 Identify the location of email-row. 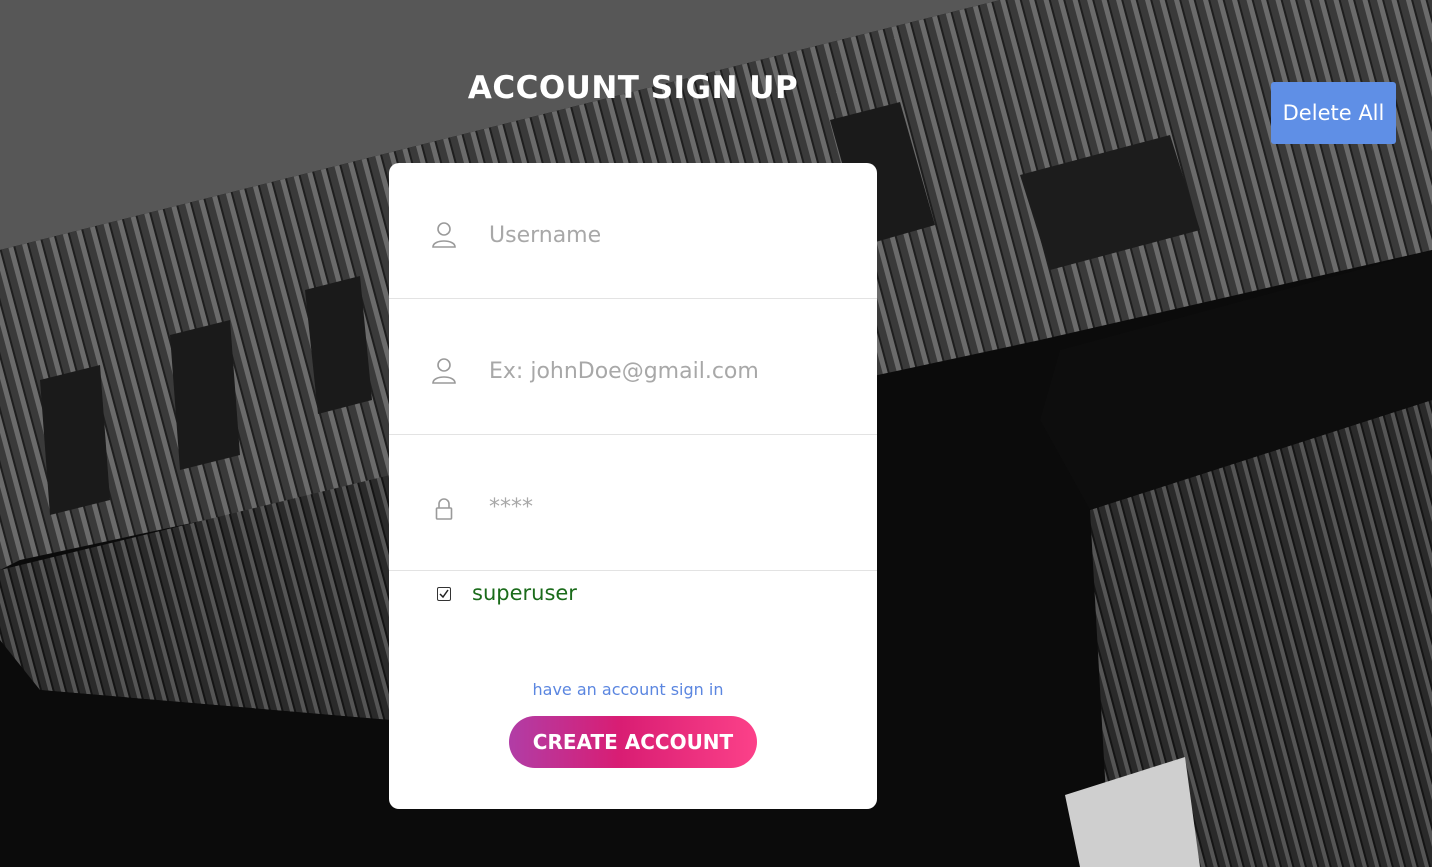
(633, 367).